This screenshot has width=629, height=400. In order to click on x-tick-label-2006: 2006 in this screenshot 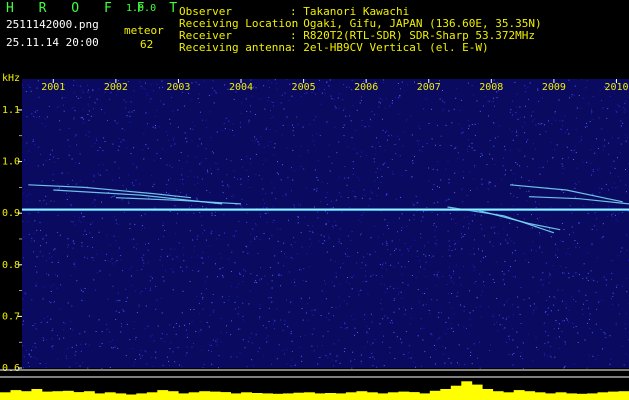, I will do `click(366, 87)`.